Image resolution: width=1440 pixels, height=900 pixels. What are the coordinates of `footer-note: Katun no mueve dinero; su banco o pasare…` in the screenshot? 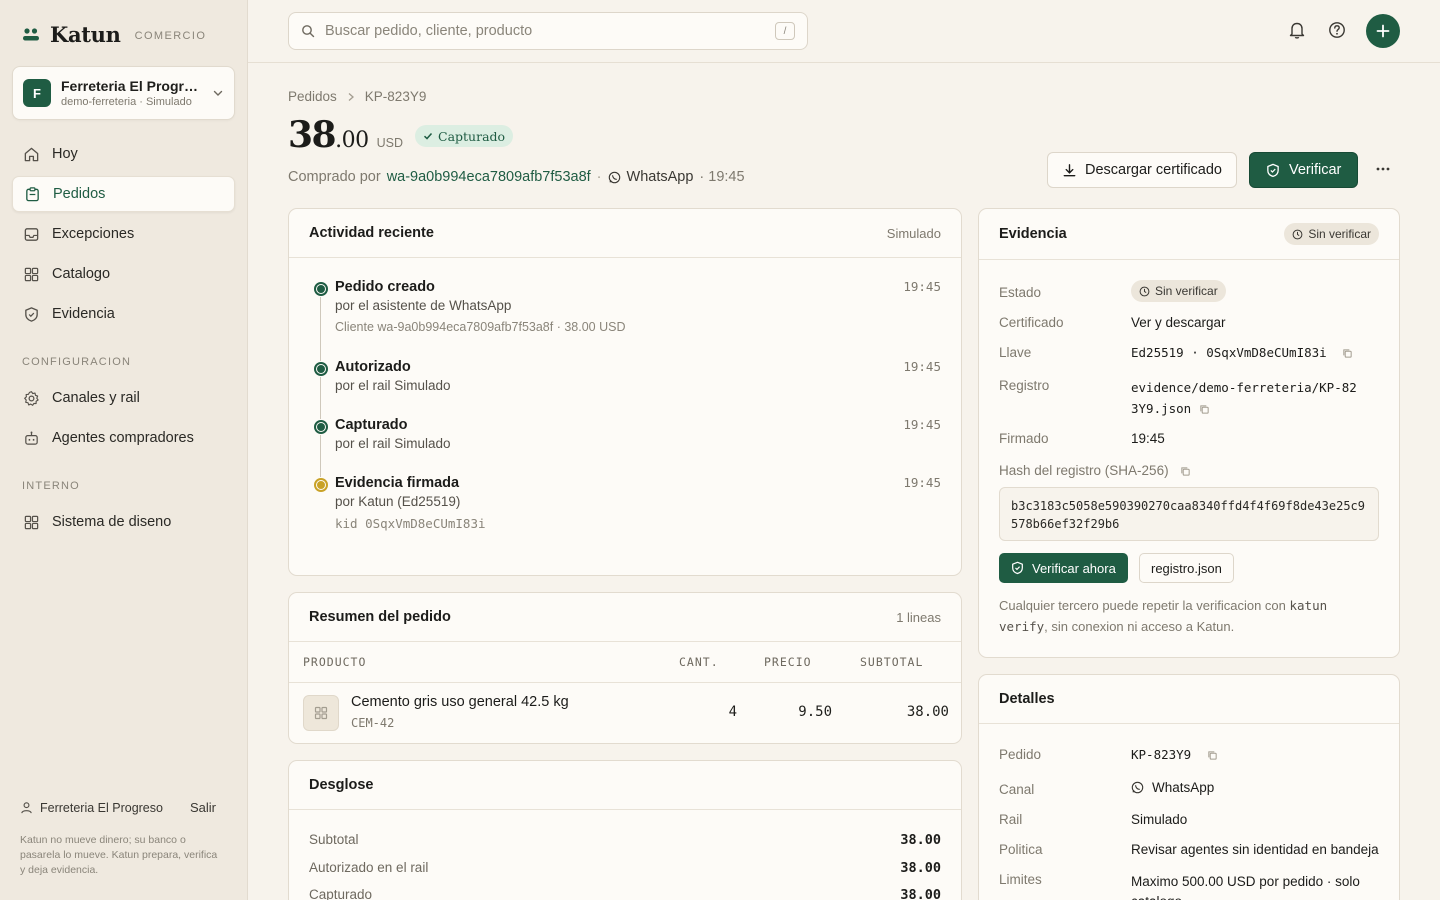 It's located at (119, 855).